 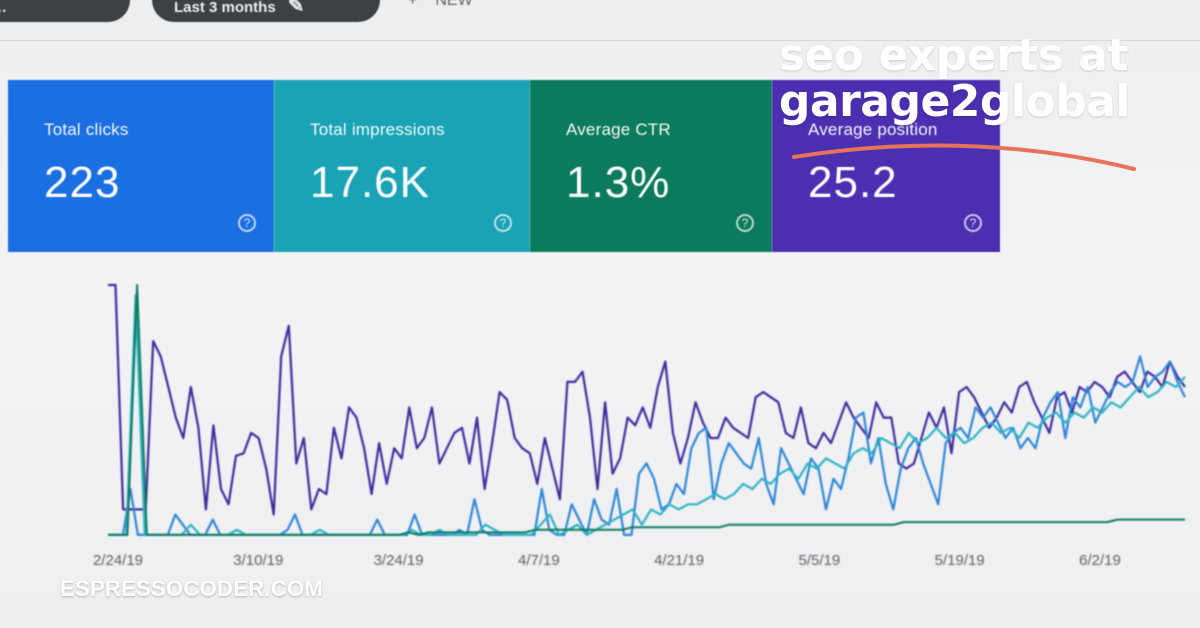 What do you see at coordinates (964, 157) in the screenshot?
I see `title-underline` at bounding box center [964, 157].